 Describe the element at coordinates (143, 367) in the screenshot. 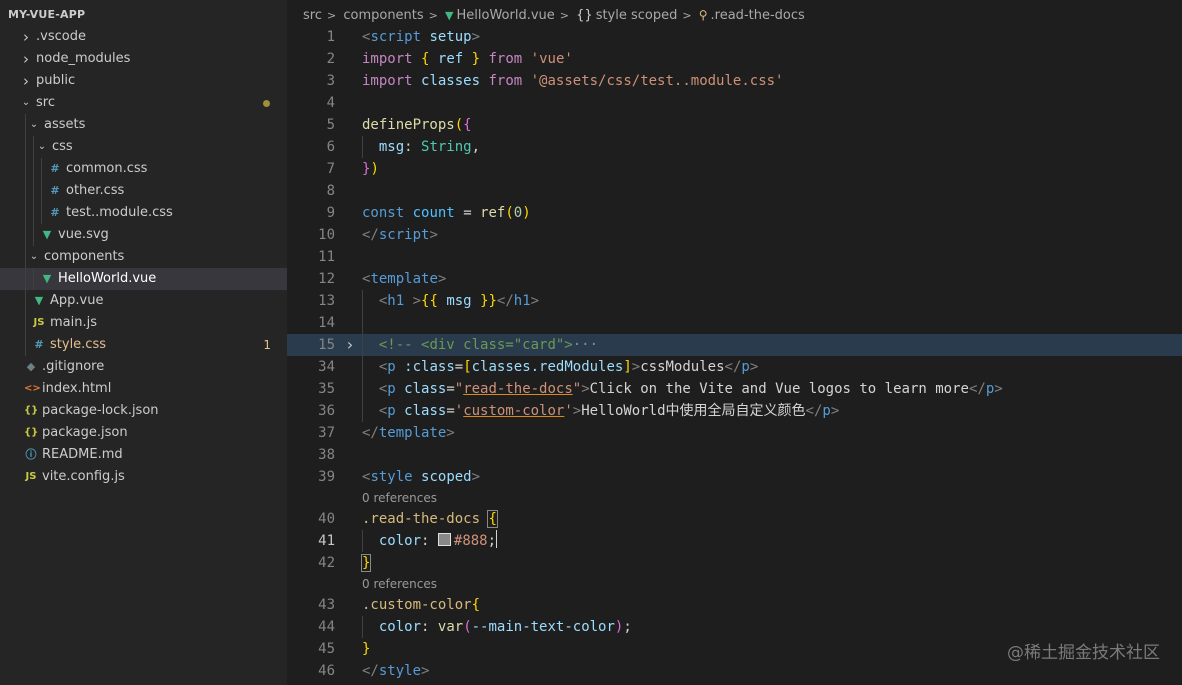

I see `tree-item: ◆ .gitignore` at that location.